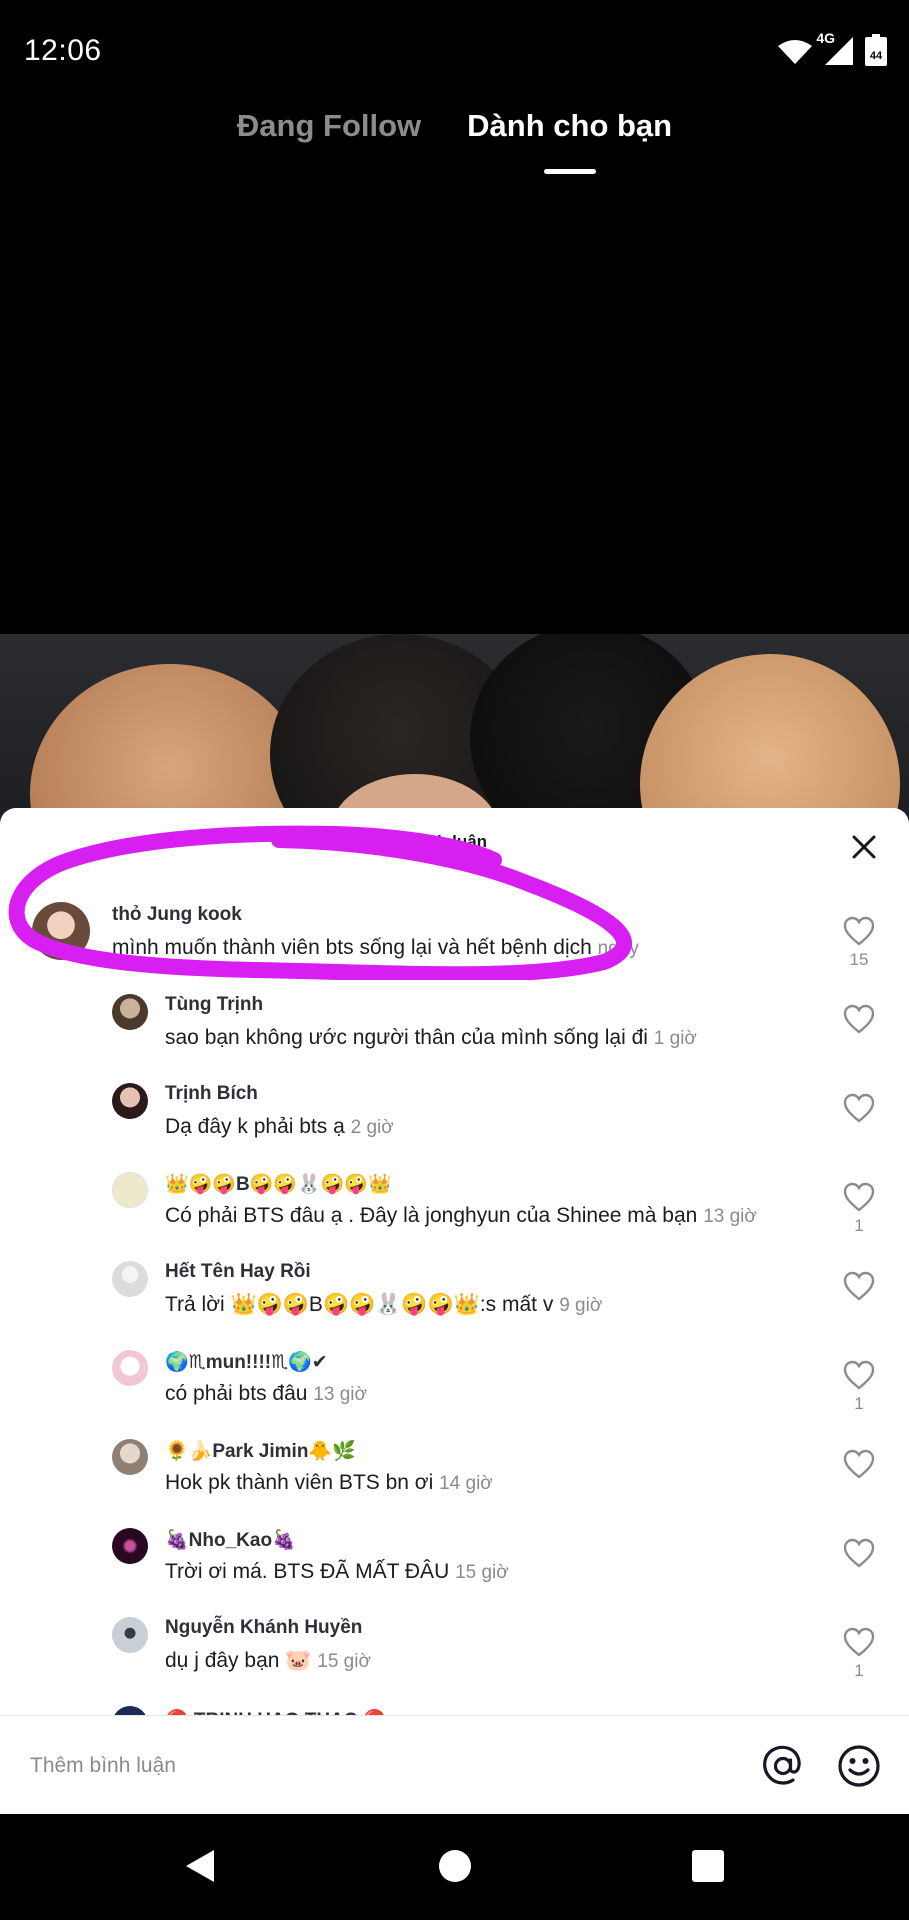 The height and width of the screenshot is (1920, 909). Describe the element at coordinates (618, 948) in the screenshot. I see `comment-time: ngày` at that location.